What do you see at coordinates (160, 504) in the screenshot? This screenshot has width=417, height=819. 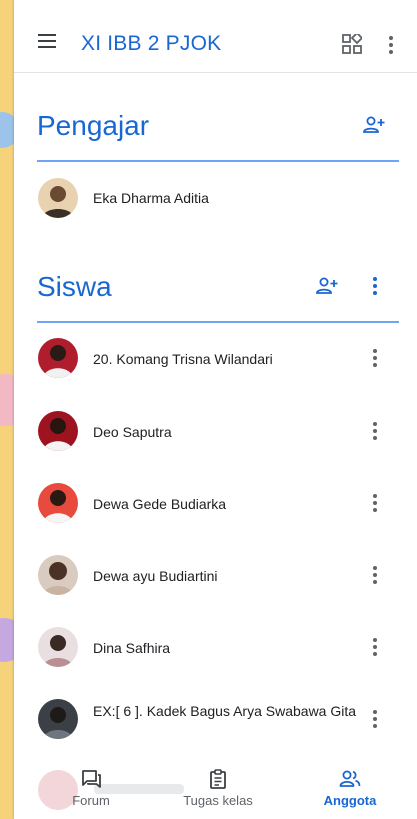 I see `student-name: Dewa Gede Budiarka` at bounding box center [160, 504].